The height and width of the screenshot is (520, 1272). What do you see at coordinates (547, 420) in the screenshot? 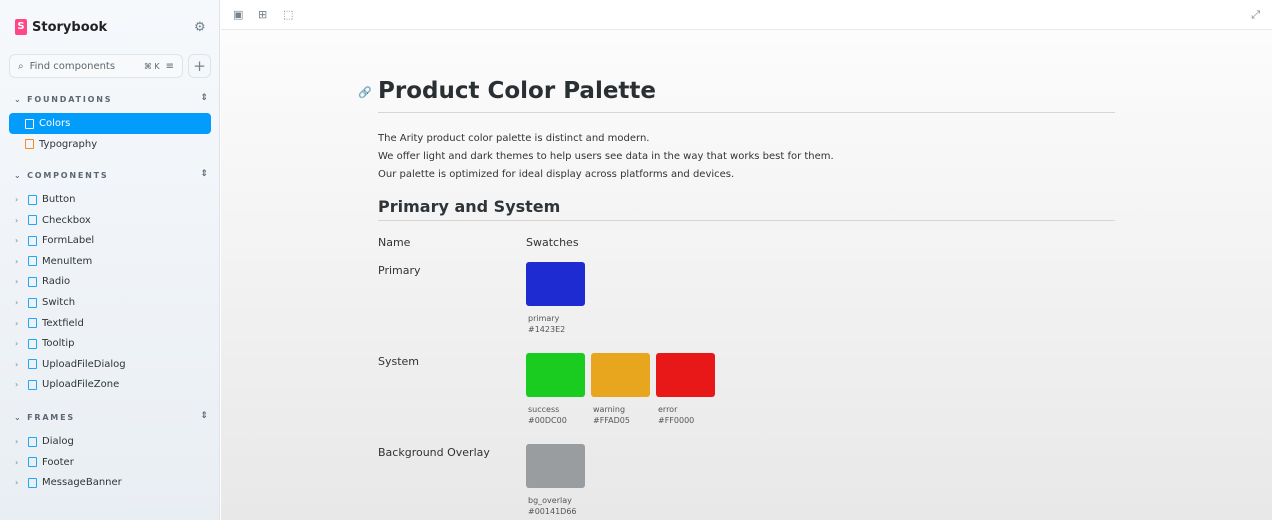
I see `swatch-hex: #00DC00` at bounding box center [547, 420].